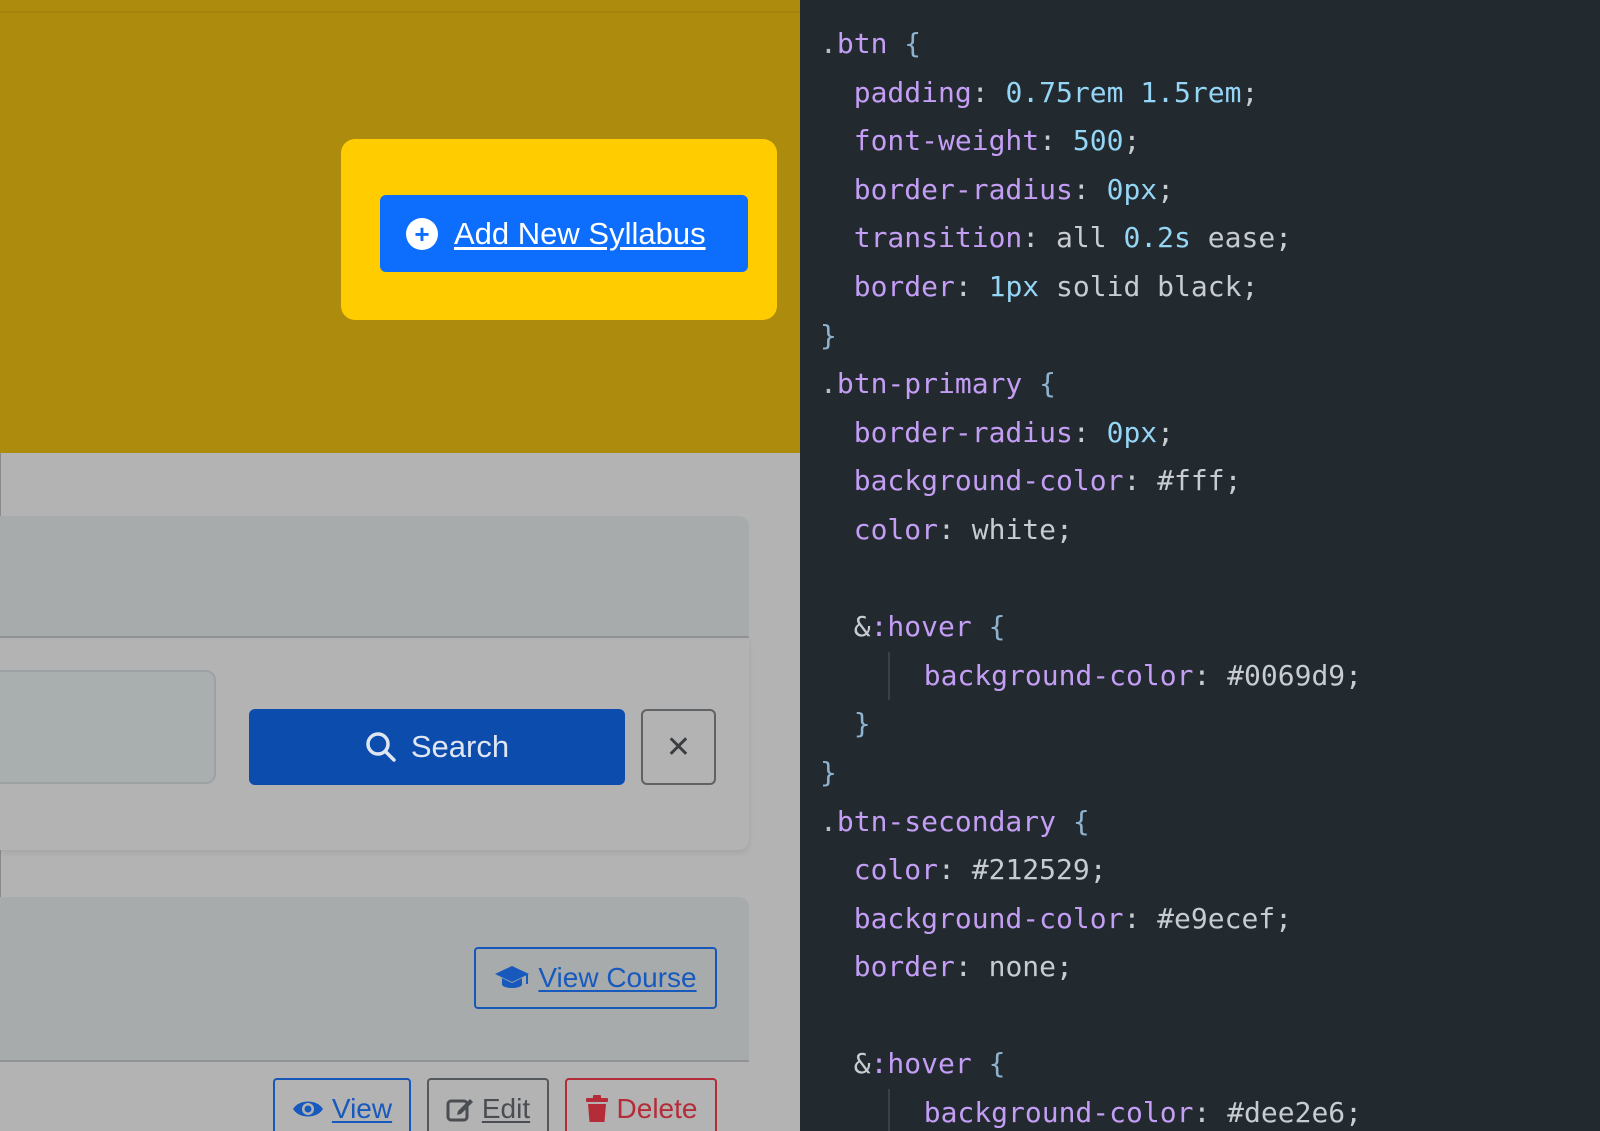  I want to click on edit-button: Edit, so click(488, 1104).